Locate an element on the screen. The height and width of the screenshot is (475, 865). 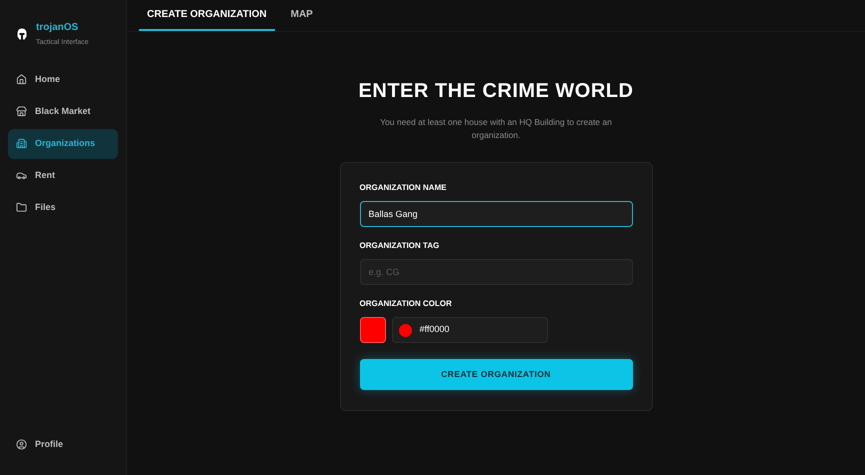
sidebar-item: Black Market is located at coordinates (63, 111).